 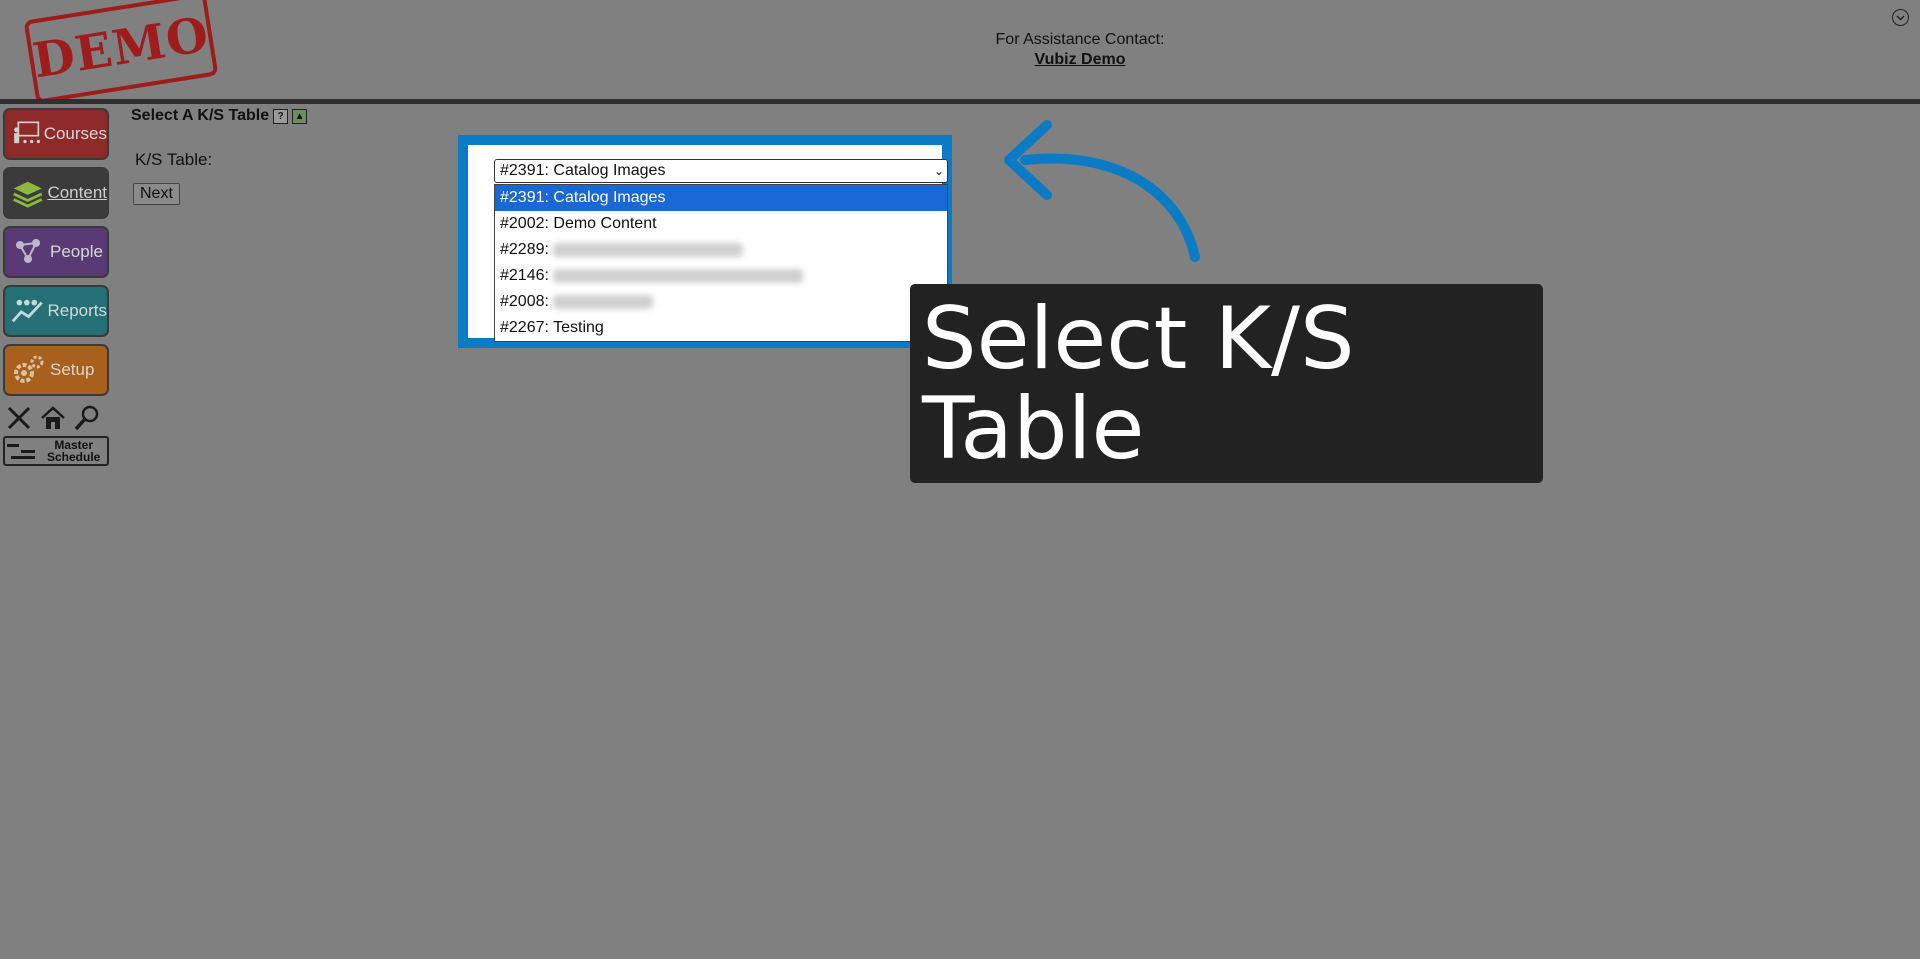 What do you see at coordinates (76, 251) in the screenshot?
I see `sidebar-item-label: People` at bounding box center [76, 251].